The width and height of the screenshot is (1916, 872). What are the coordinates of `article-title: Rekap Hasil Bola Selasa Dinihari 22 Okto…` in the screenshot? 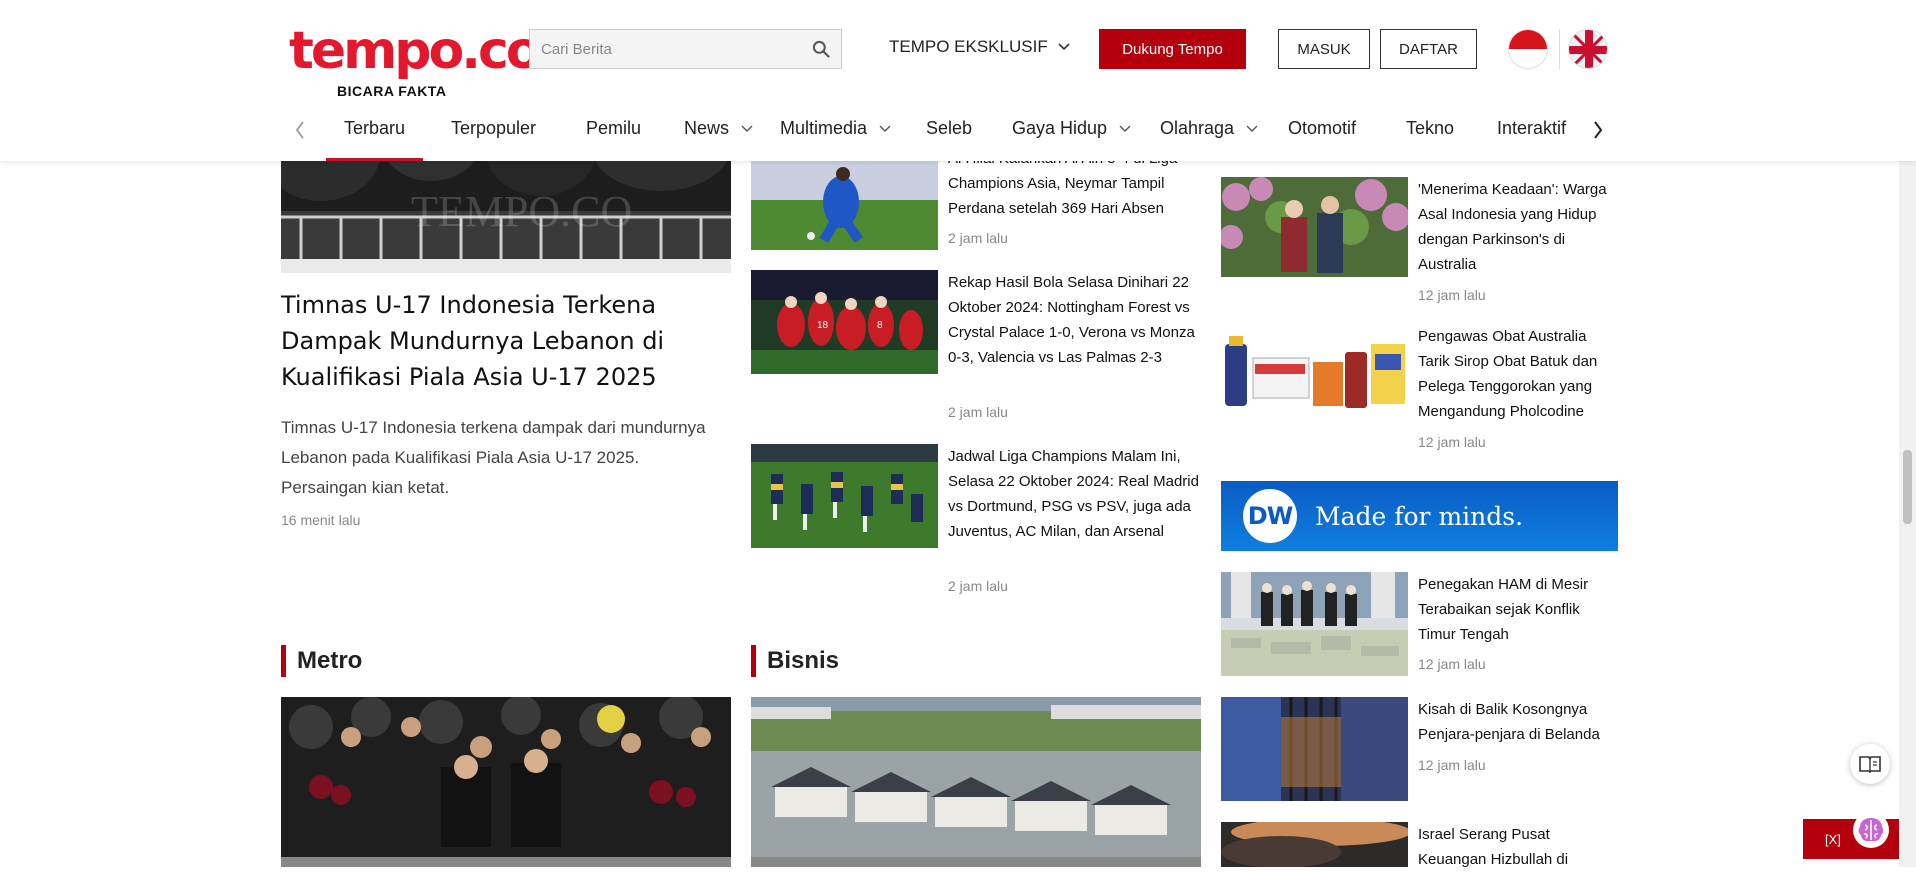 It's located at (1078, 320).